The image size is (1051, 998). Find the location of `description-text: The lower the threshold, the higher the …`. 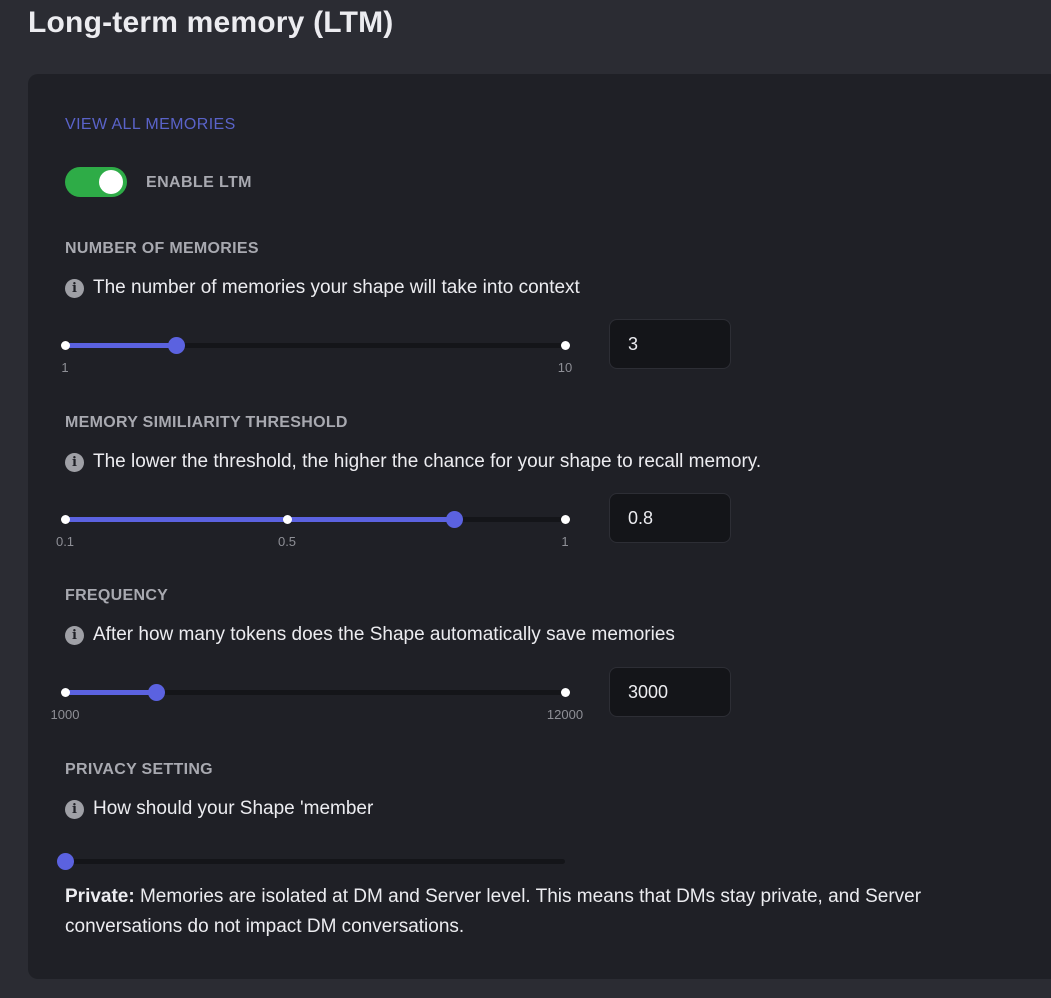

description-text: The lower the threshold, the higher the … is located at coordinates (427, 461).